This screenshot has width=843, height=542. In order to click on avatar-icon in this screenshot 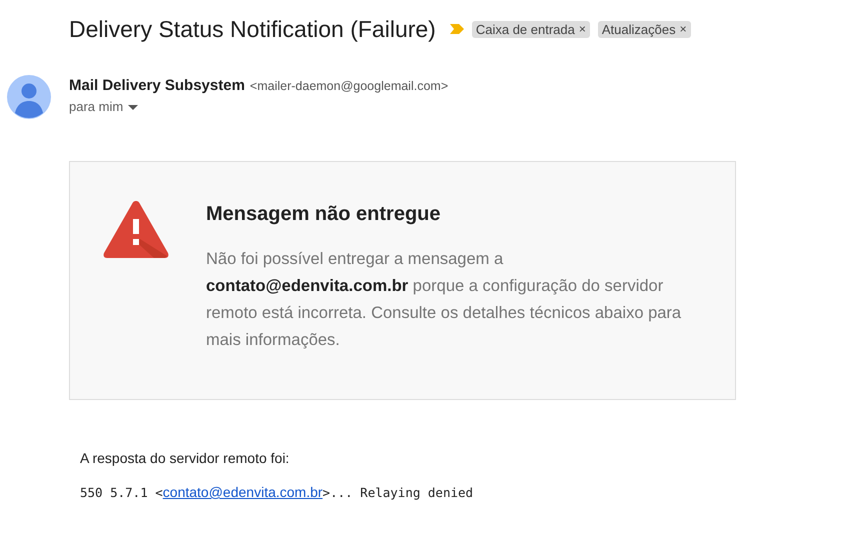, I will do `click(29, 97)`.